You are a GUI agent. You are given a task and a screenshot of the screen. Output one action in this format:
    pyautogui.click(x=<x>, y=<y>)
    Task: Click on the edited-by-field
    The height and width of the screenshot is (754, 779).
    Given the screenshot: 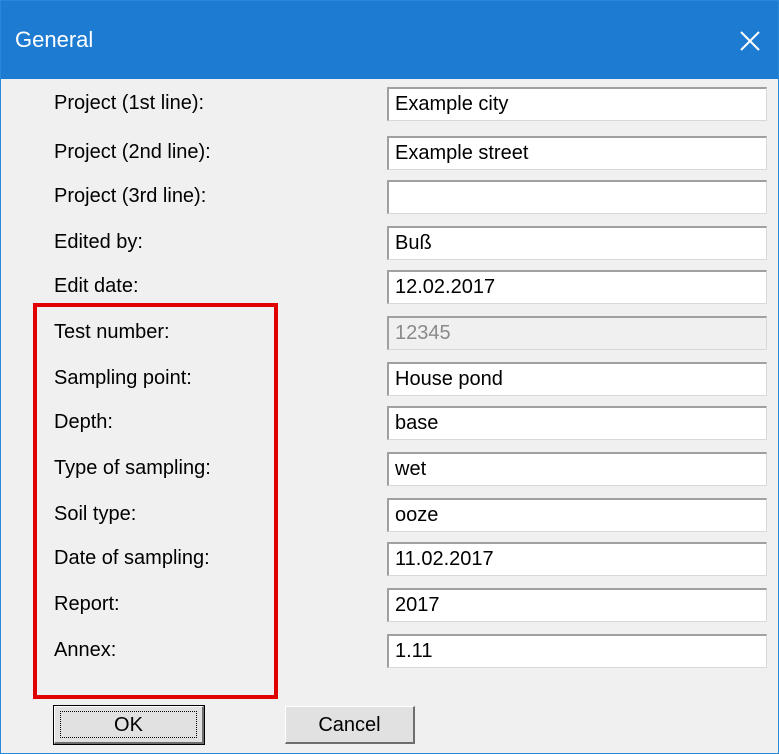 What is the action you would take?
    pyautogui.click(x=577, y=243)
    